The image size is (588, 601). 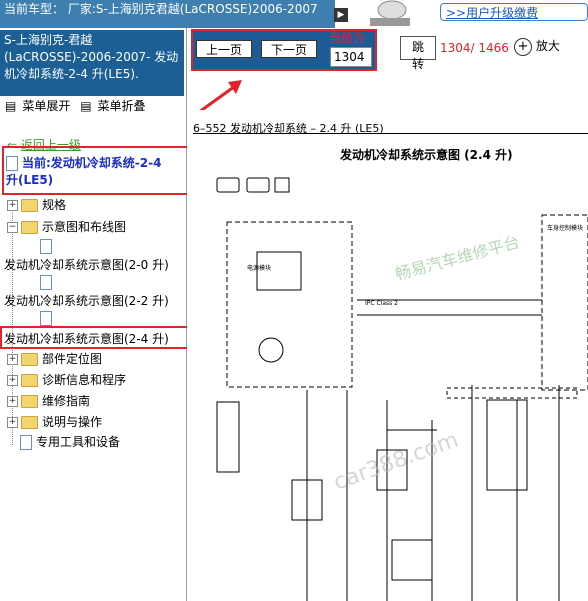 I want to click on zoom-label: 放大, so click(x=547, y=46).